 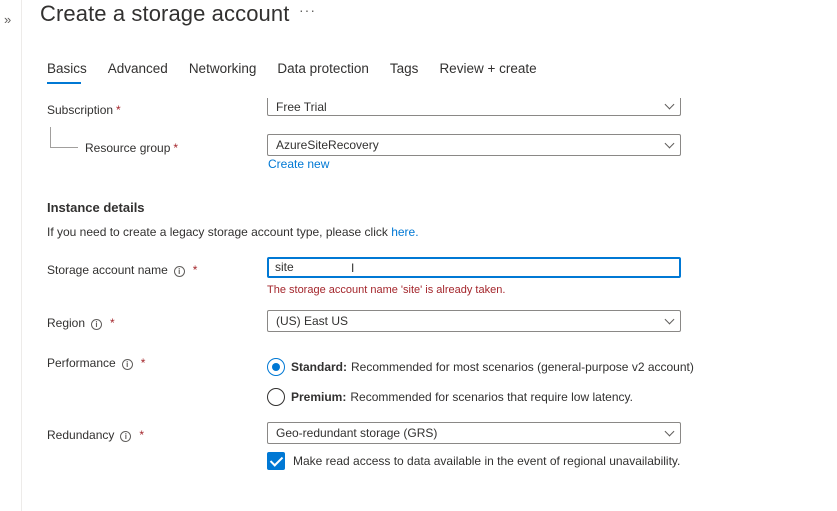 I want to click on redundancy-label: Redundancy i *, so click(x=95, y=435).